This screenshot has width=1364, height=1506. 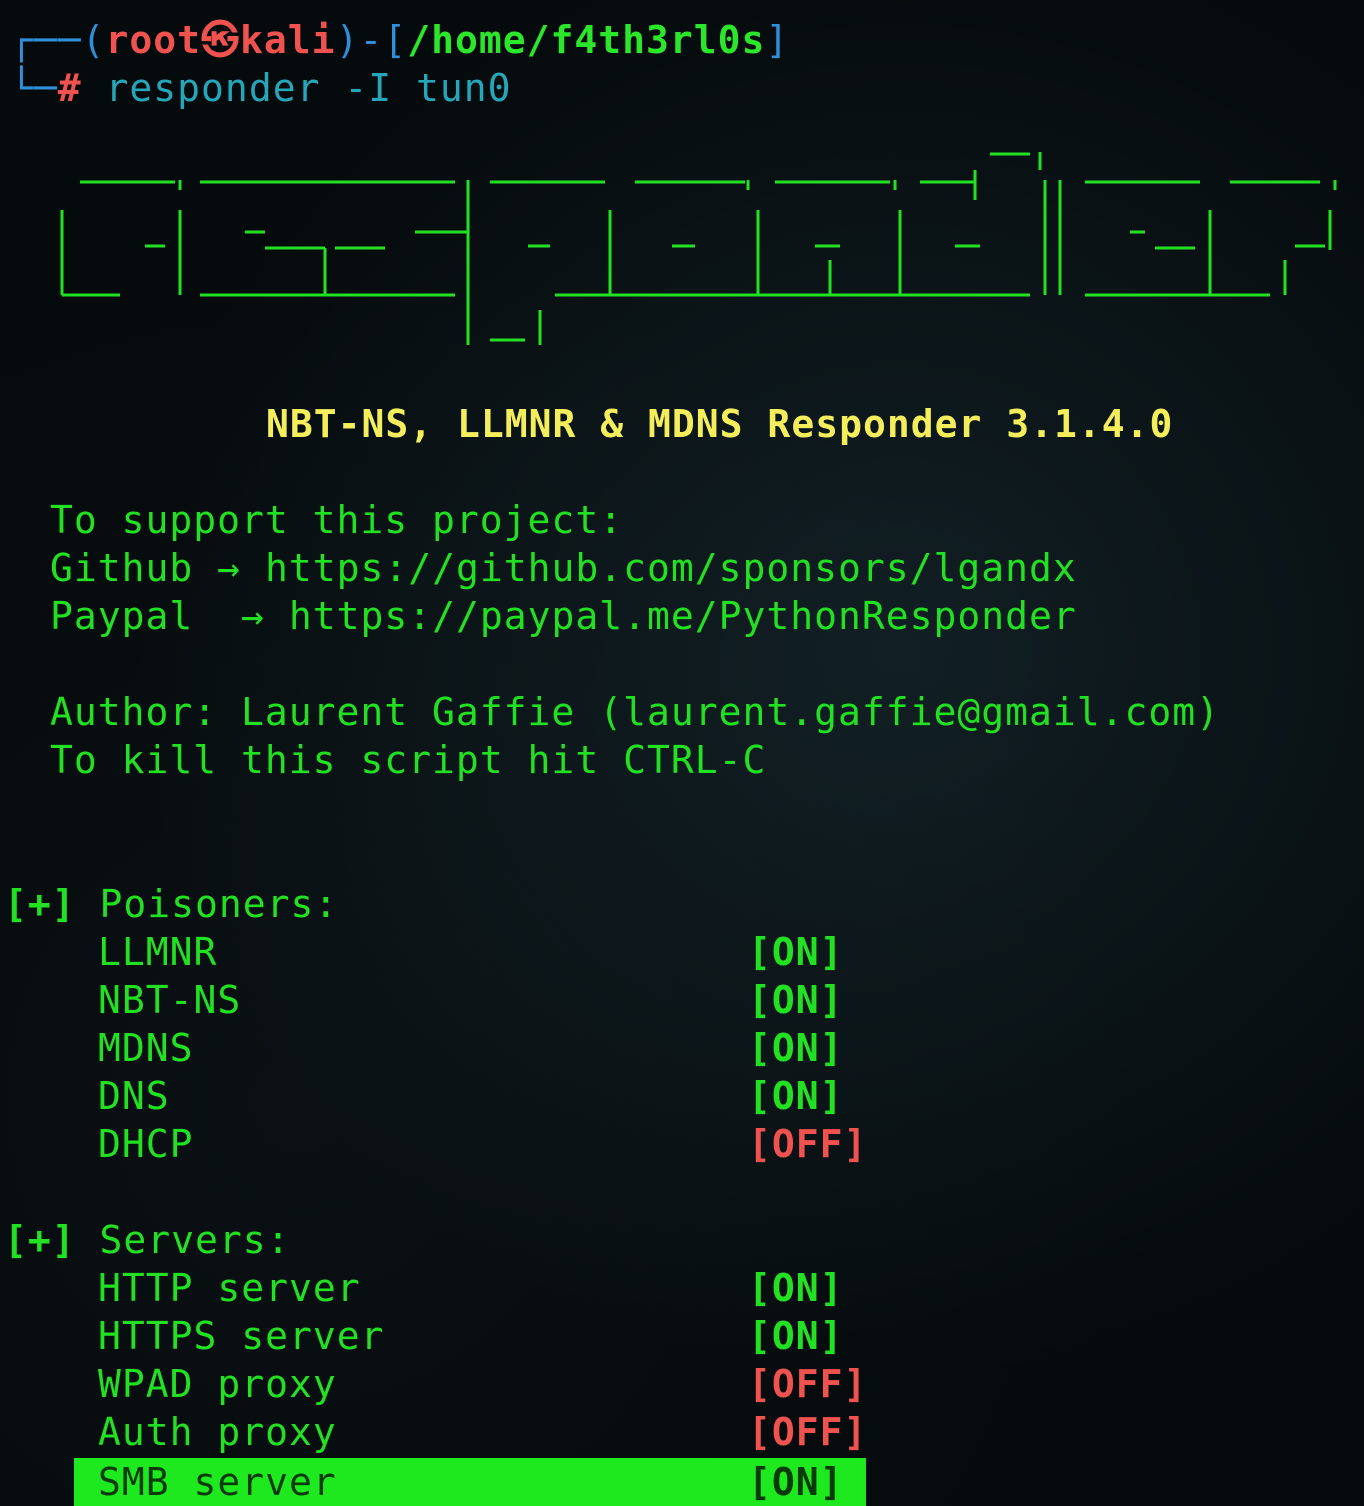 What do you see at coordinates (308, 88) in the screenshot?
I see `command-text: responder -I tun0` at bounding box center [308, 88].